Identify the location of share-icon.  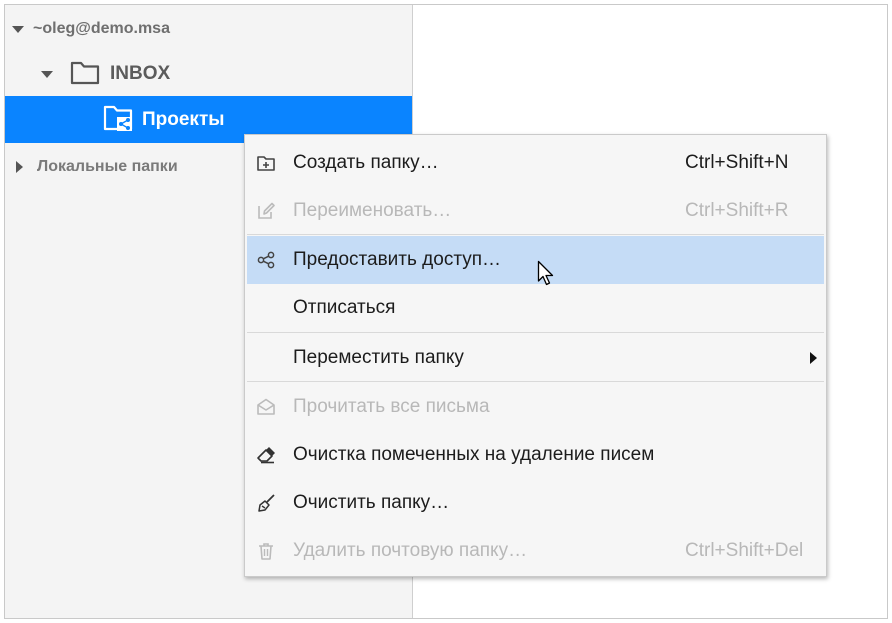
(266, 260).